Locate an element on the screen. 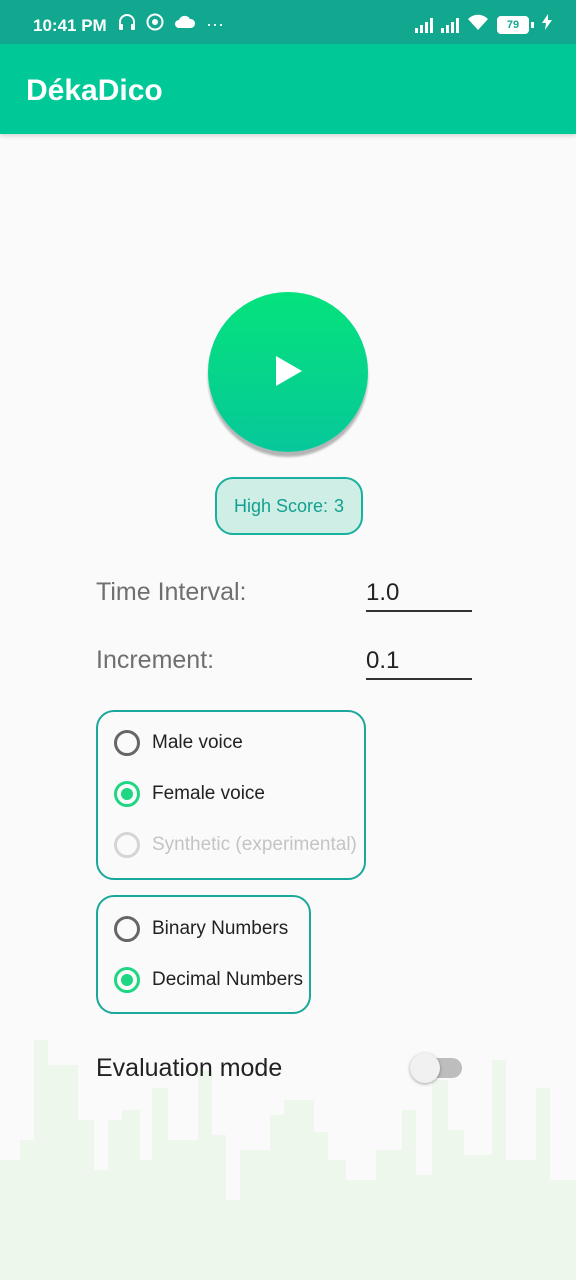  status-bar: 10:41 PM ··· 79 is located at coordinates (288, 22).